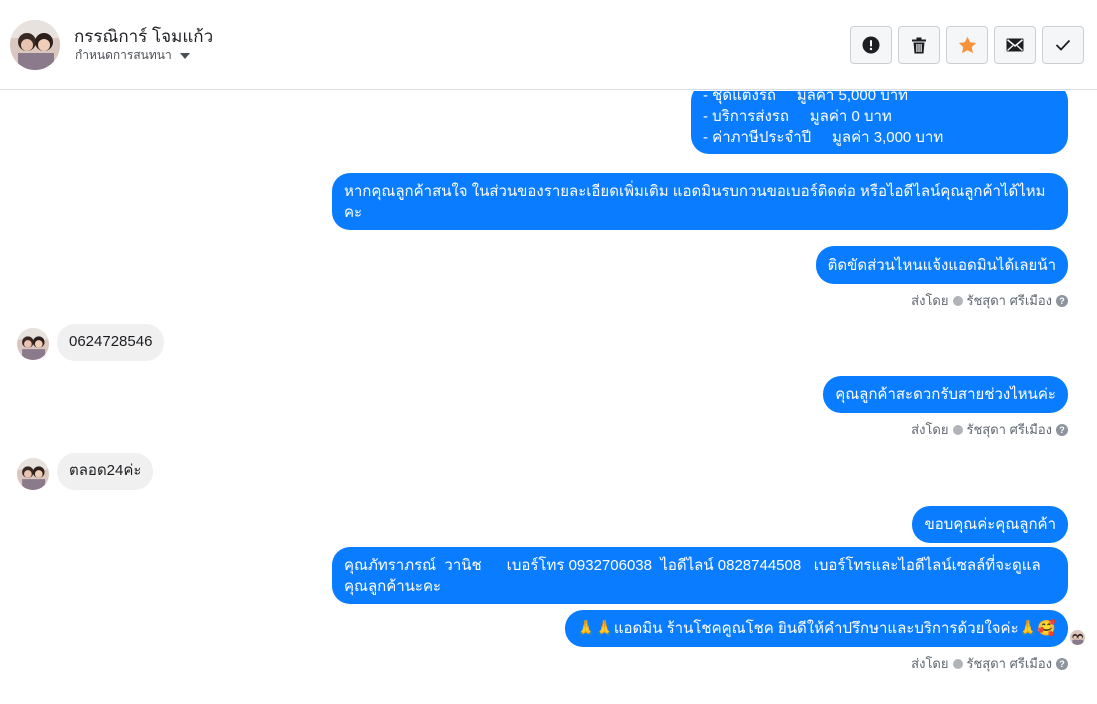 This screenshot has height=704, width=1097. Describe the element at coordinates (393, 586) in the screenshot. I see `message-line: คุณลูกค้านะคะ` at that location.